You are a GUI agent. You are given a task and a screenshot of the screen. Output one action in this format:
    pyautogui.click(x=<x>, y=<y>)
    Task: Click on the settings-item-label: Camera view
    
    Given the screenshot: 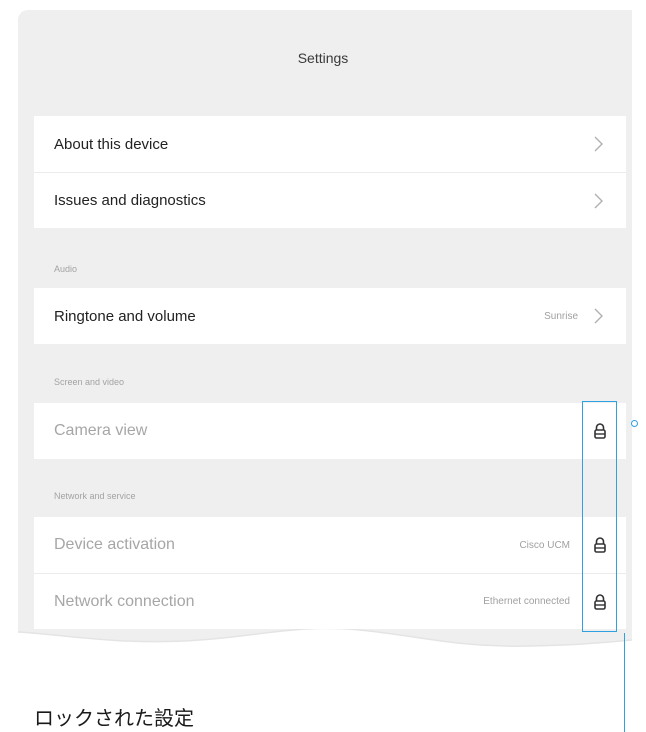 What is the action you would take?
    pyautogui.click(x=101, y=430)
    